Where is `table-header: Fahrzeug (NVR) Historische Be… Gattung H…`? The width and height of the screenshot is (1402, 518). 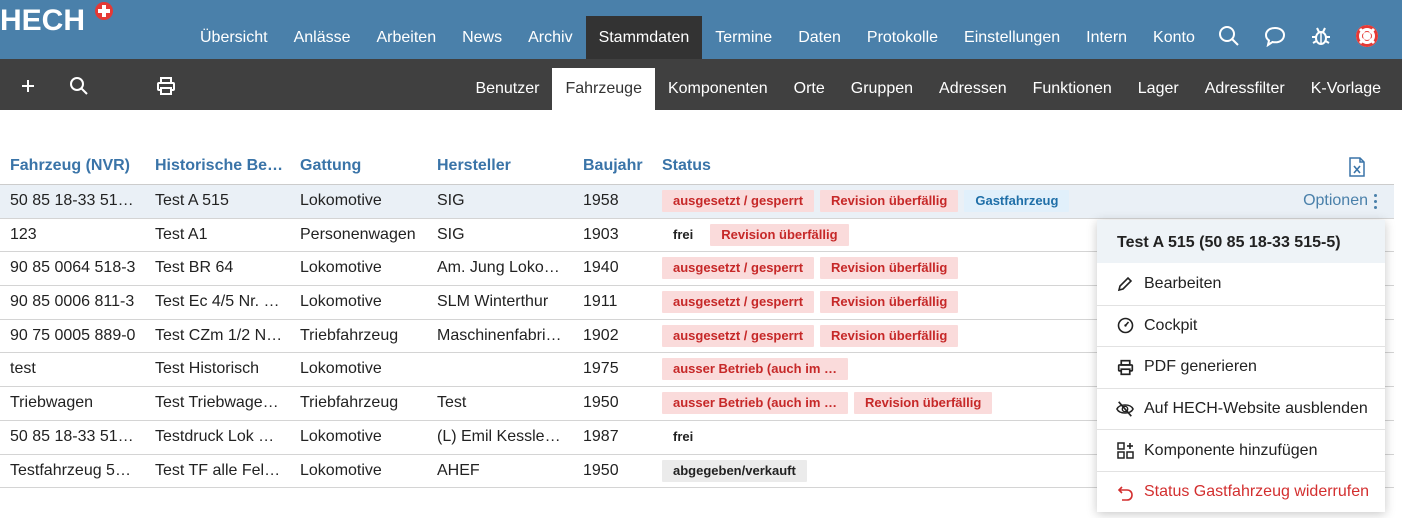
table-header: Fahrzeug (NVR) Historische Be… Gattung H… is located at coordinates (697, 167).